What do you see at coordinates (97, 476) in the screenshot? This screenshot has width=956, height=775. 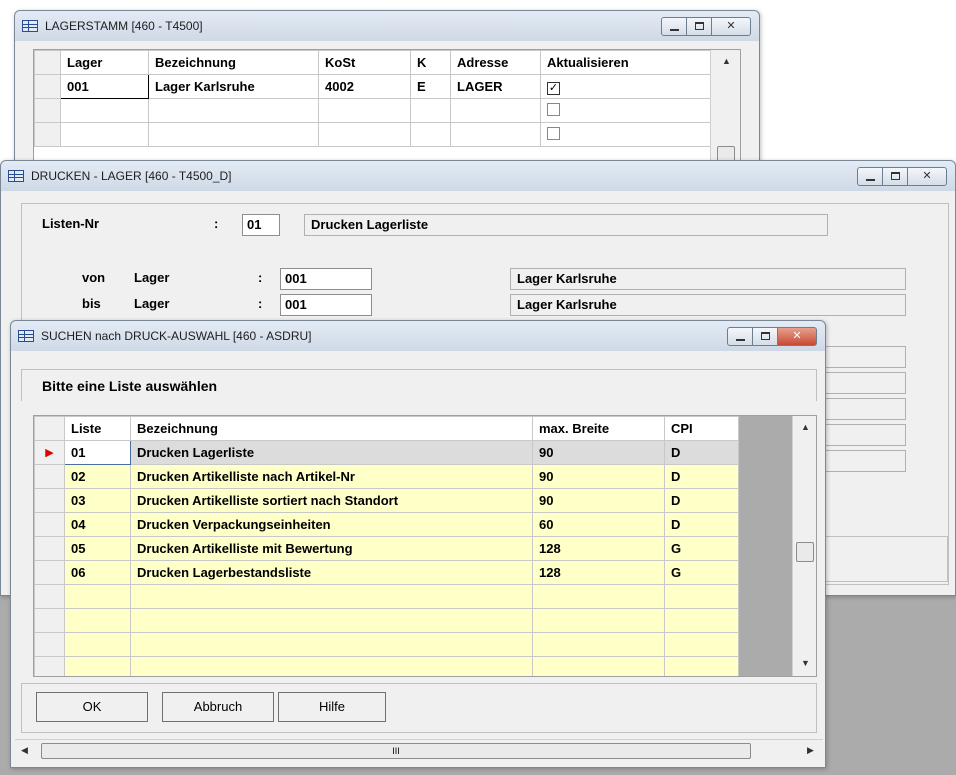 I see `liste-cell: 02` at bounding box center [97, 476].